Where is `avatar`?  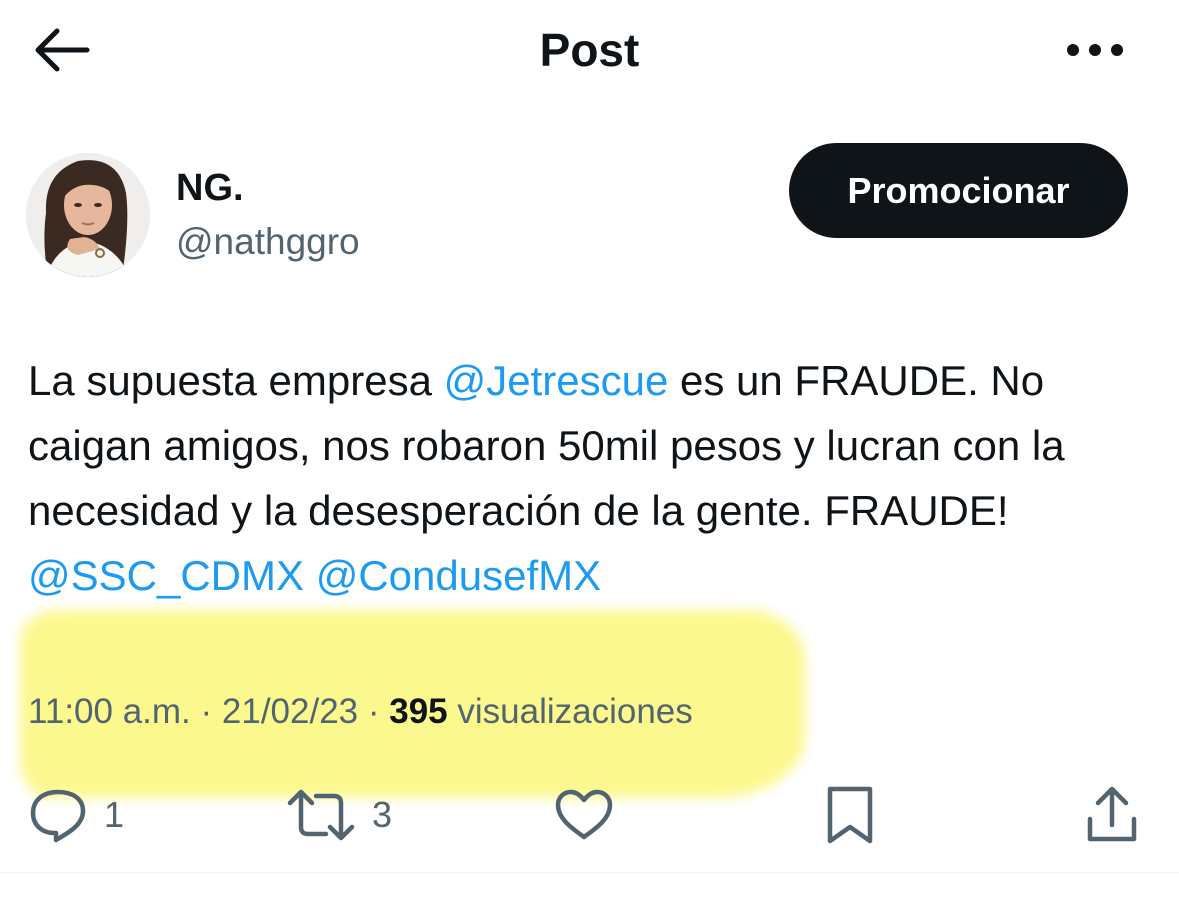
avatar is located at coordinates (88, 215).